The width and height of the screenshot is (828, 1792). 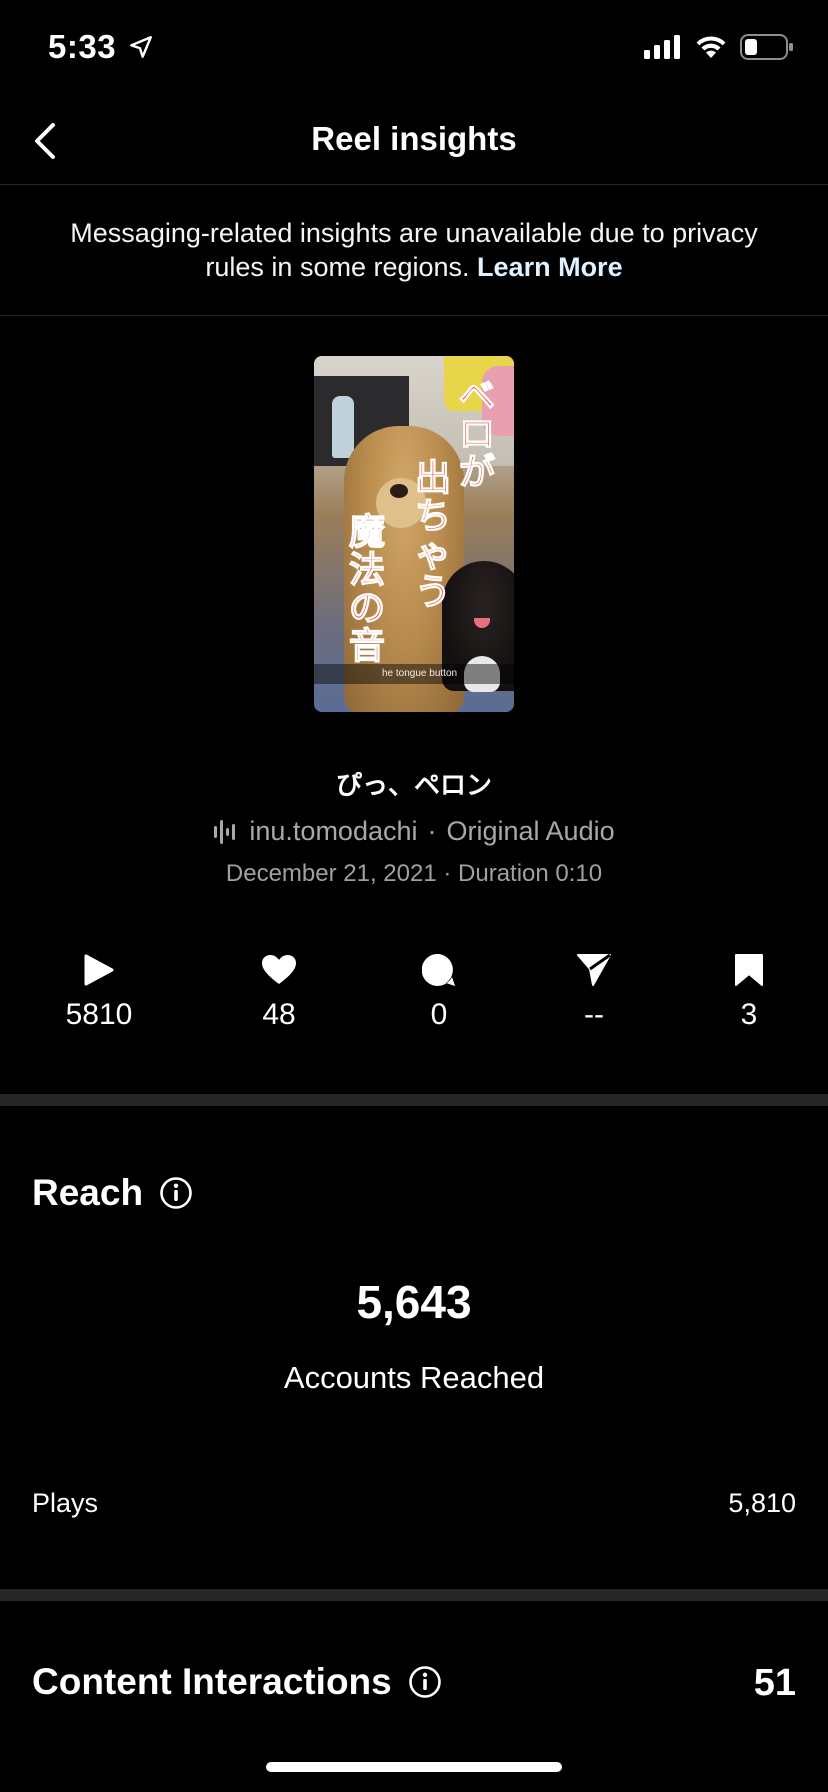 What do you see at coordinates (99, 1014) in the screenshot?
I see `plays-count: 5810` at bounding box center [99, 1014].